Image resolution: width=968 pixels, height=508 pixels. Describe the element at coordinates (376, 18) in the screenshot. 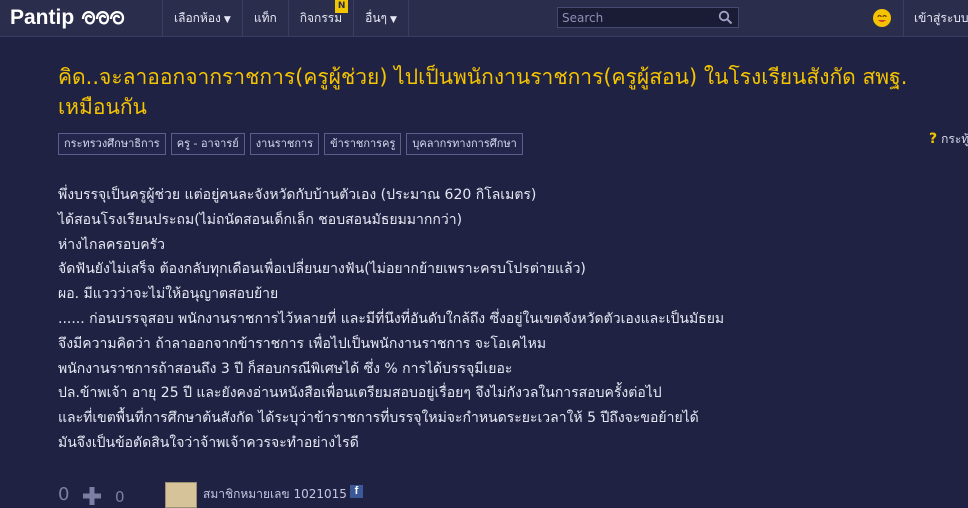

I see `nav-label: อื่นๆ` at that location.